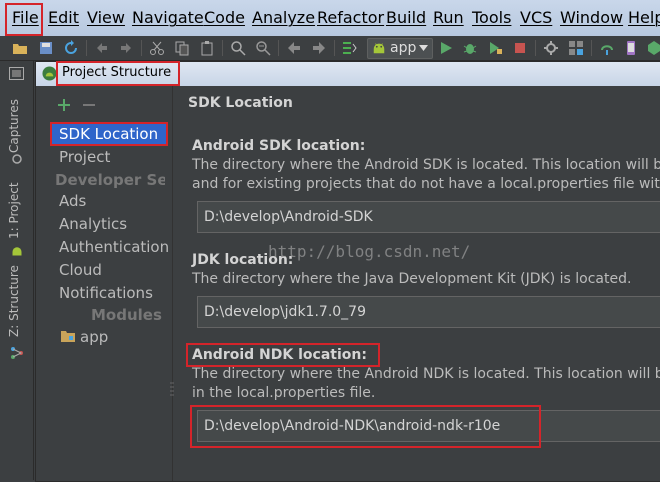 The height and width of the screenshot is (482, 660). I want to click on toolbar, so click(330, 48).